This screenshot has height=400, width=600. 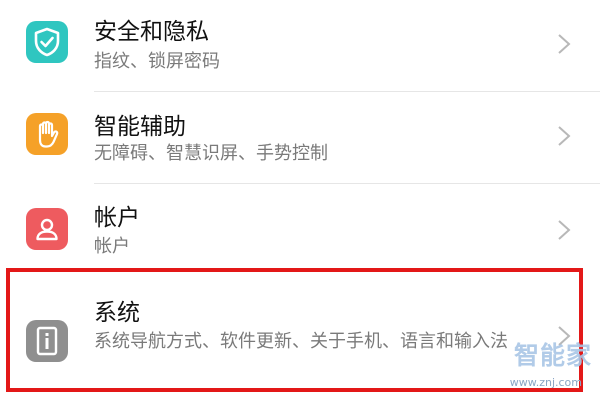 What do you see at coordinates (47, 42) in the screenshot?
I see `shield-check-icon` at bounding box center [47, 42].